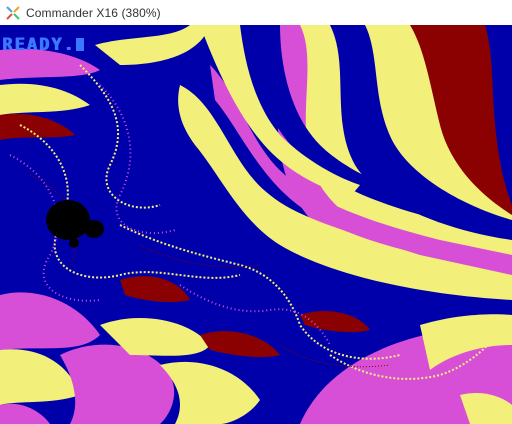 This screenshot has height=424, width=512. Describe the element at coordinates (43, 45) in the screenshot. I see `ready-prompt: READY.` at that location.